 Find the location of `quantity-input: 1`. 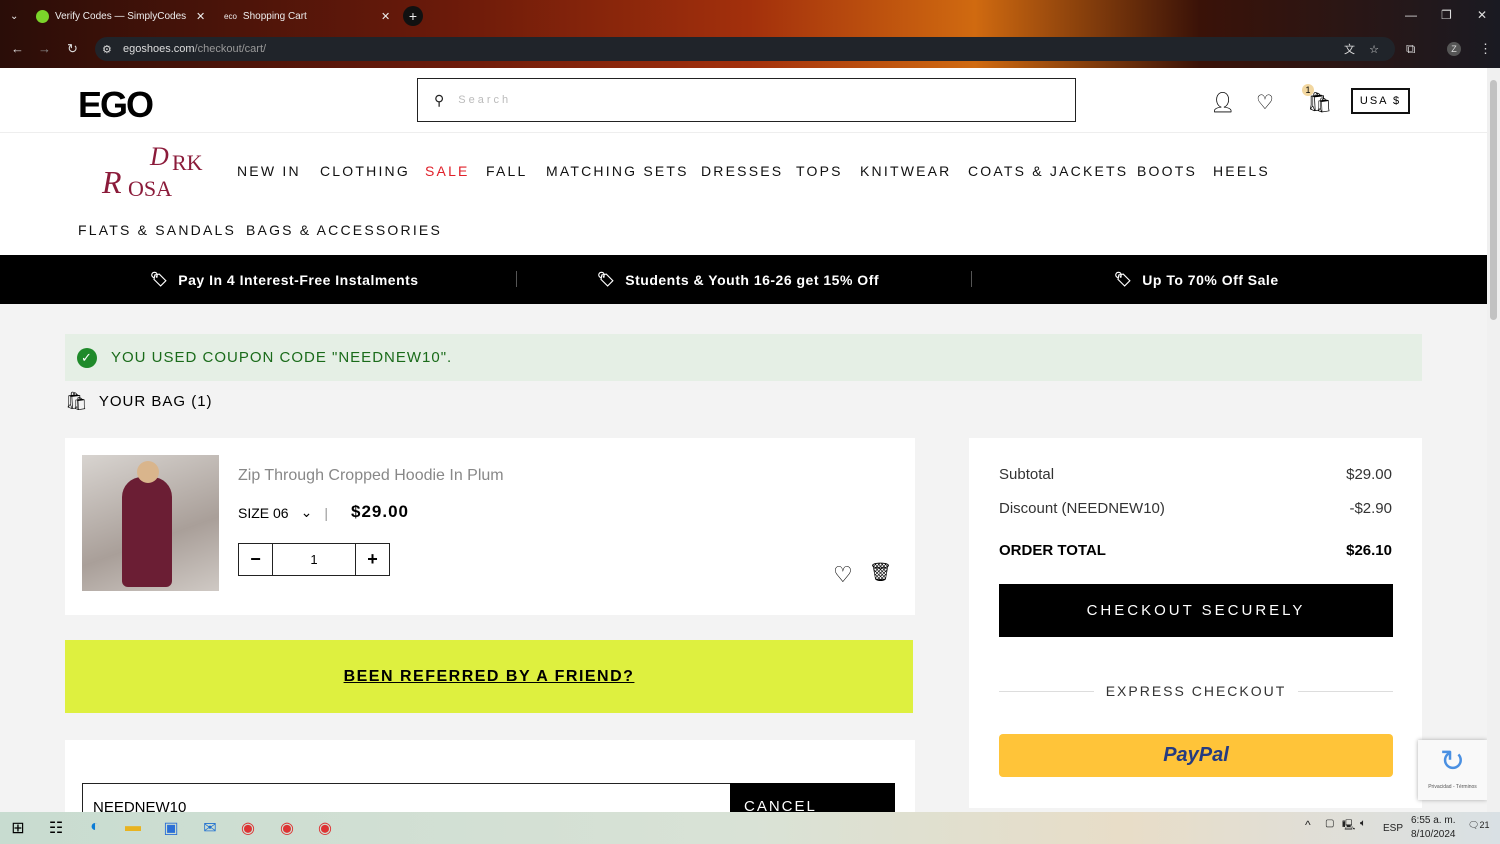

quantity-input: 1 is located at coordinates (314, 559).